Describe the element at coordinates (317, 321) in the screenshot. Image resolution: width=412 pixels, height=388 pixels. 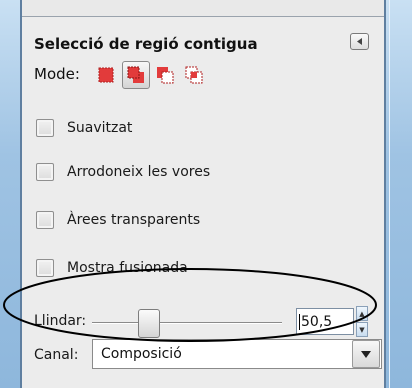
I see `threshold-value: 50,5` at that location.